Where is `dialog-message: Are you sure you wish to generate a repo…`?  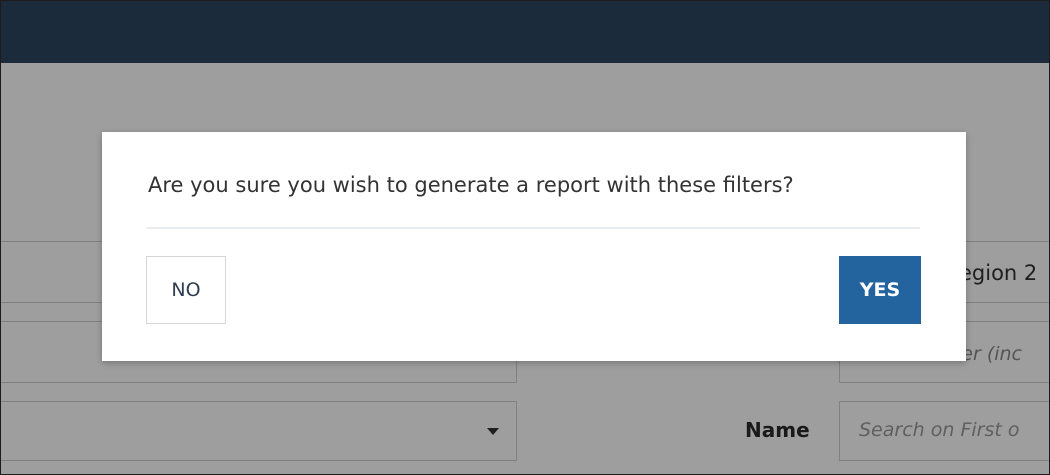
dialog-message: Are you sure you wish to generate a repo… is located at coordinates (471, 185).